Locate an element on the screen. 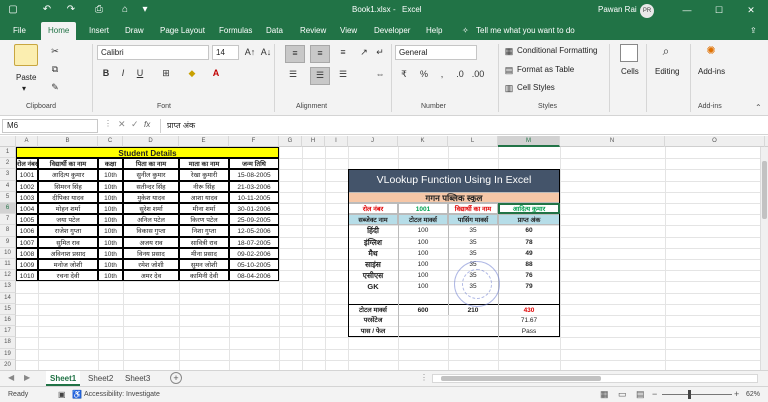  selected-cell-outline is located at coordinates (529, 209).